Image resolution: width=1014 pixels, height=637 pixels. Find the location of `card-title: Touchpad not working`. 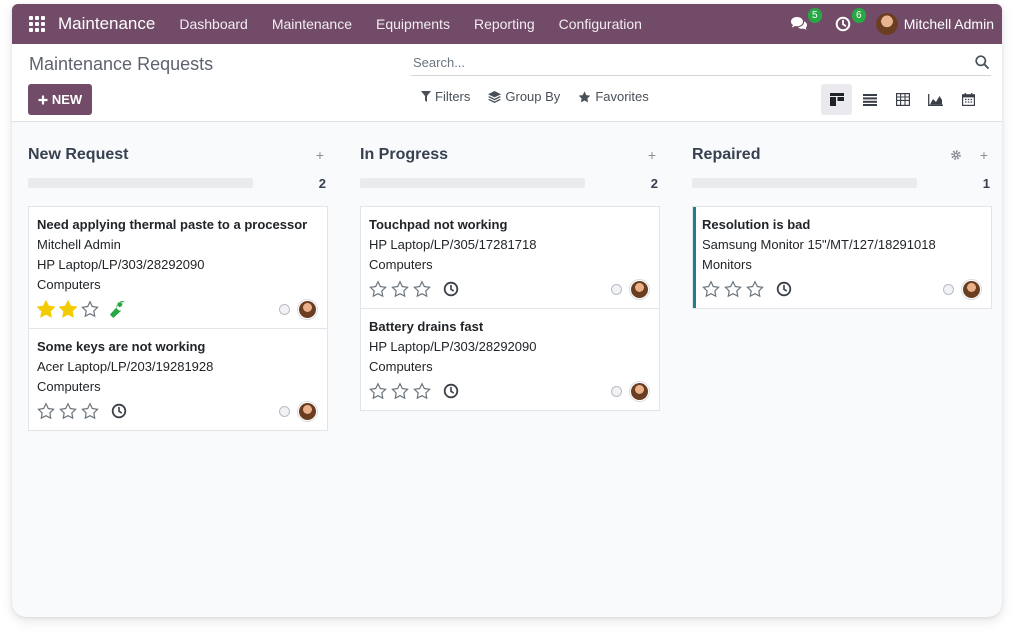

card-title: Touchpad not working is located at coordinates (438, 224).